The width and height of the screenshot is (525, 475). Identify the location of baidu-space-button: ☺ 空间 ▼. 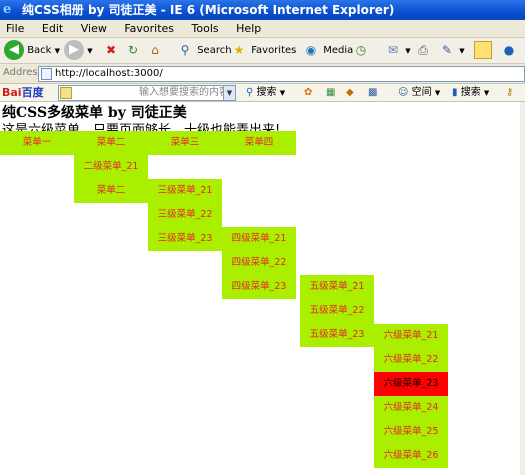
(419, 93).